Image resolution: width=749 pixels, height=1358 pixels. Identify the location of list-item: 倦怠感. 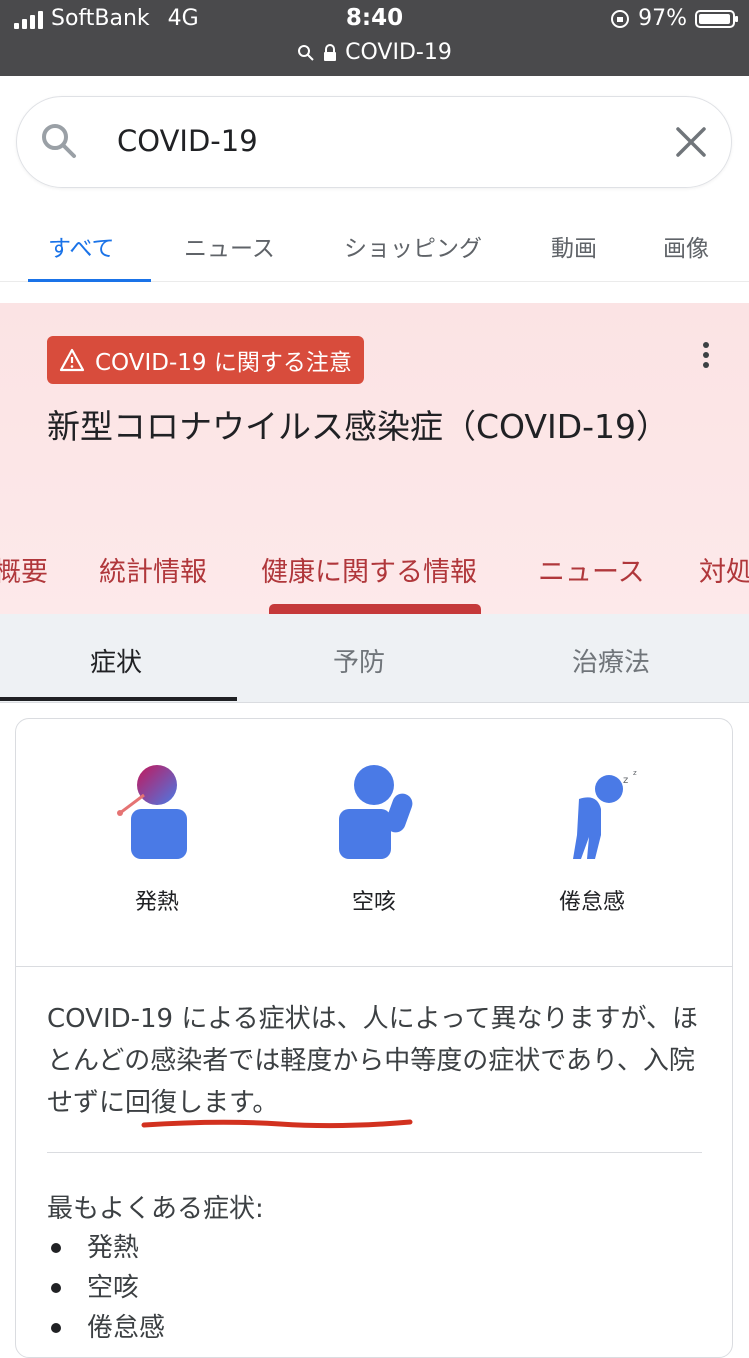
(106, 1328).